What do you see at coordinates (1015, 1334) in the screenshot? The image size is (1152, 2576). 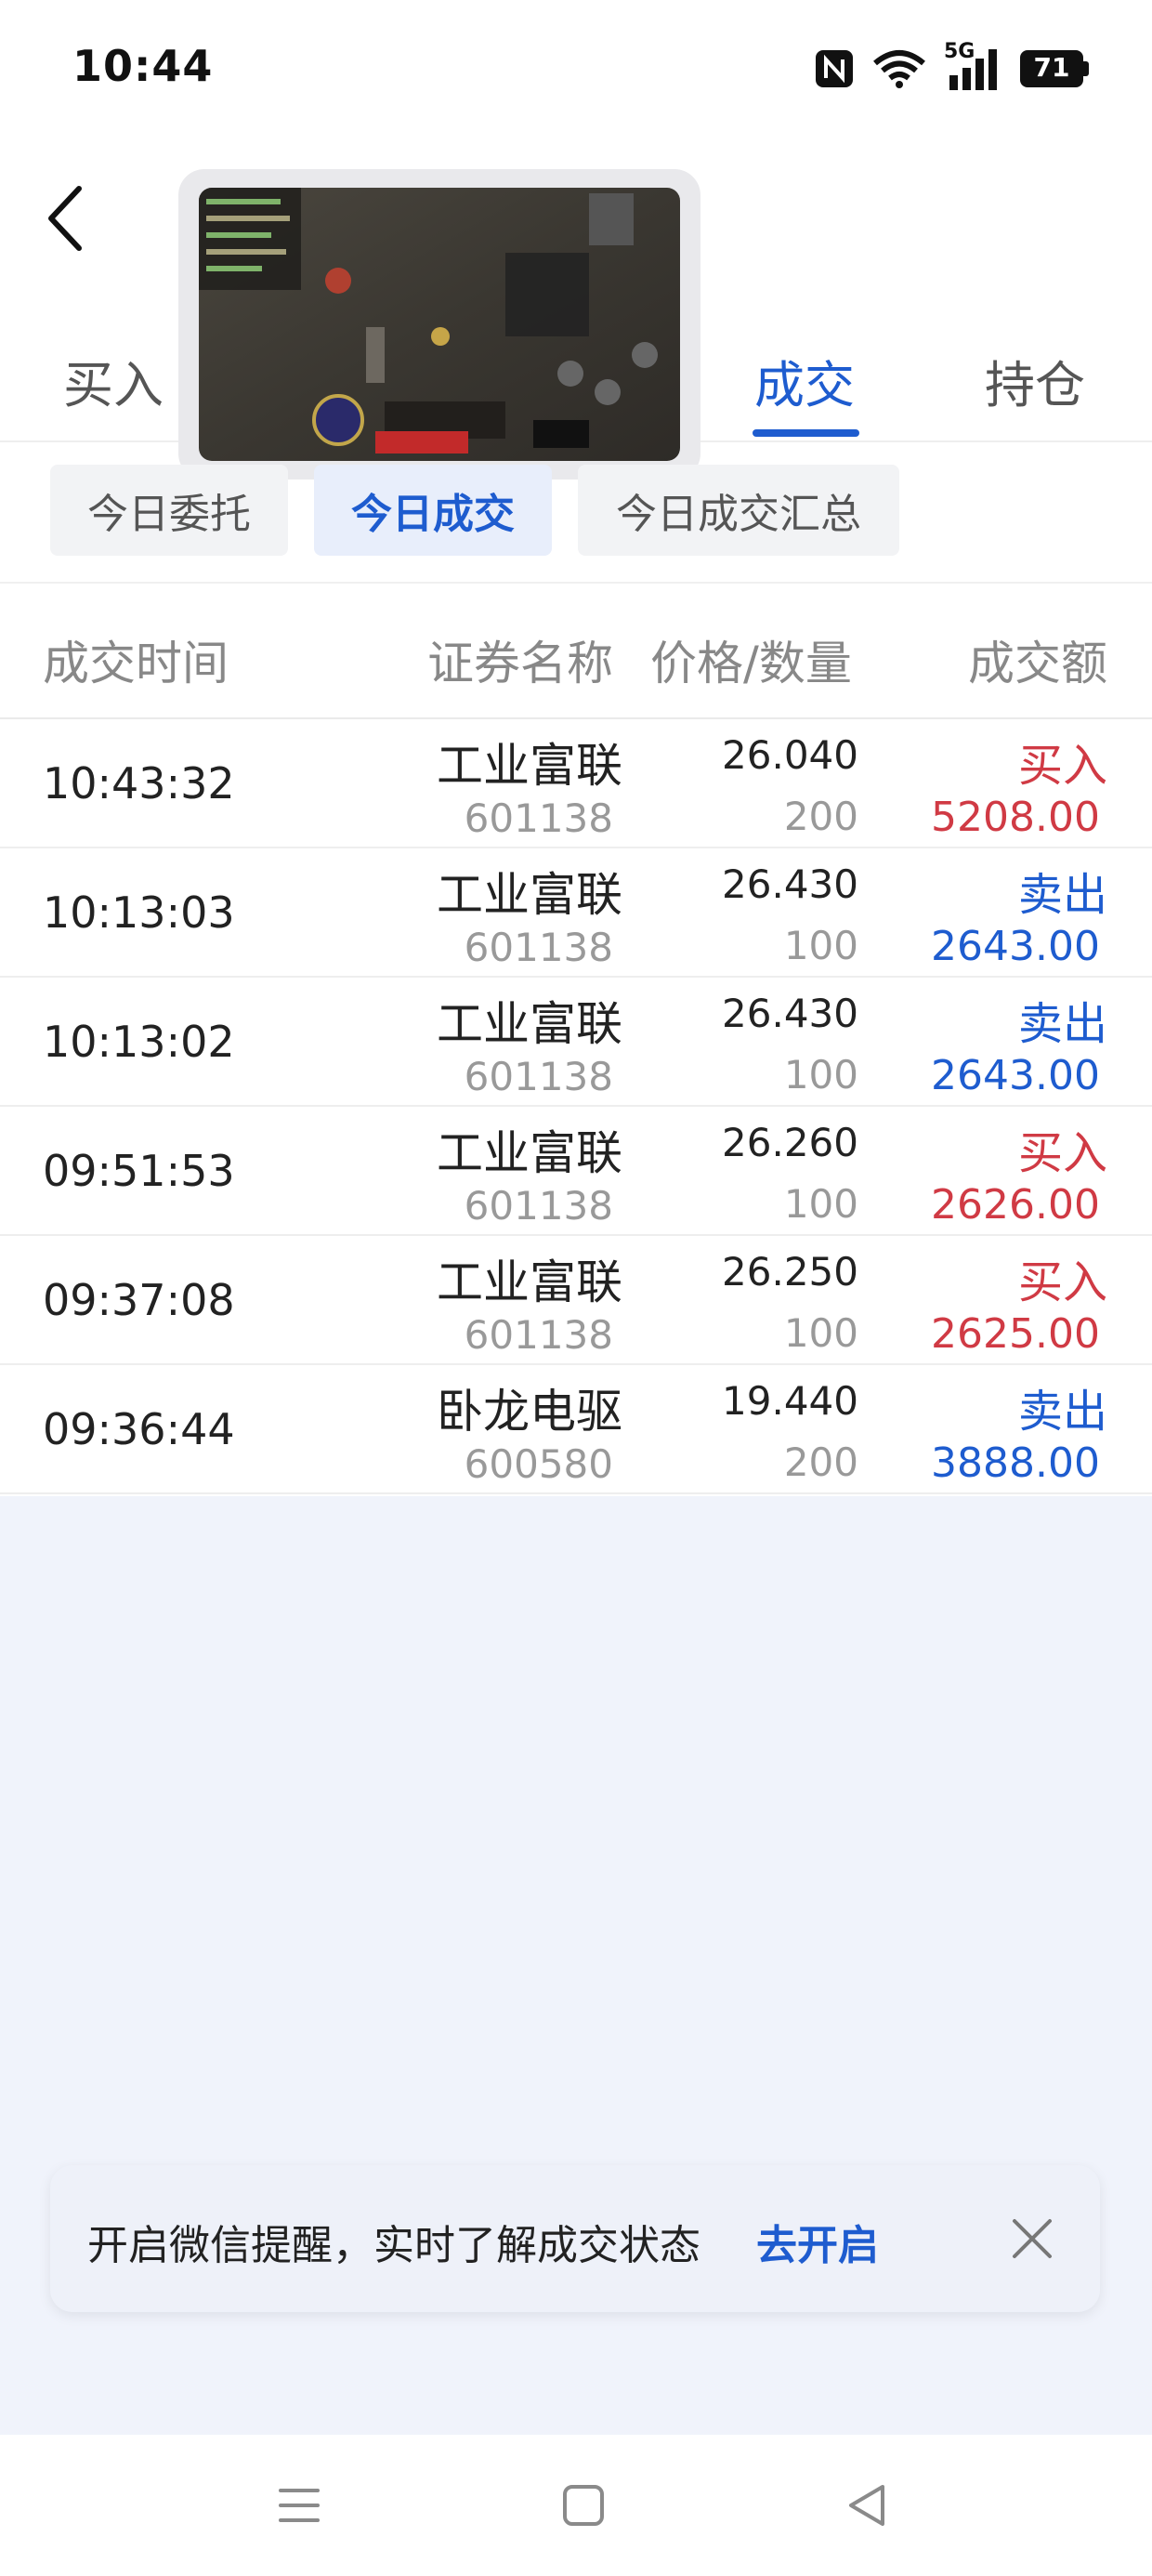 I see `trade-amount: 2625.00` at bounding box center [1015, 1334].